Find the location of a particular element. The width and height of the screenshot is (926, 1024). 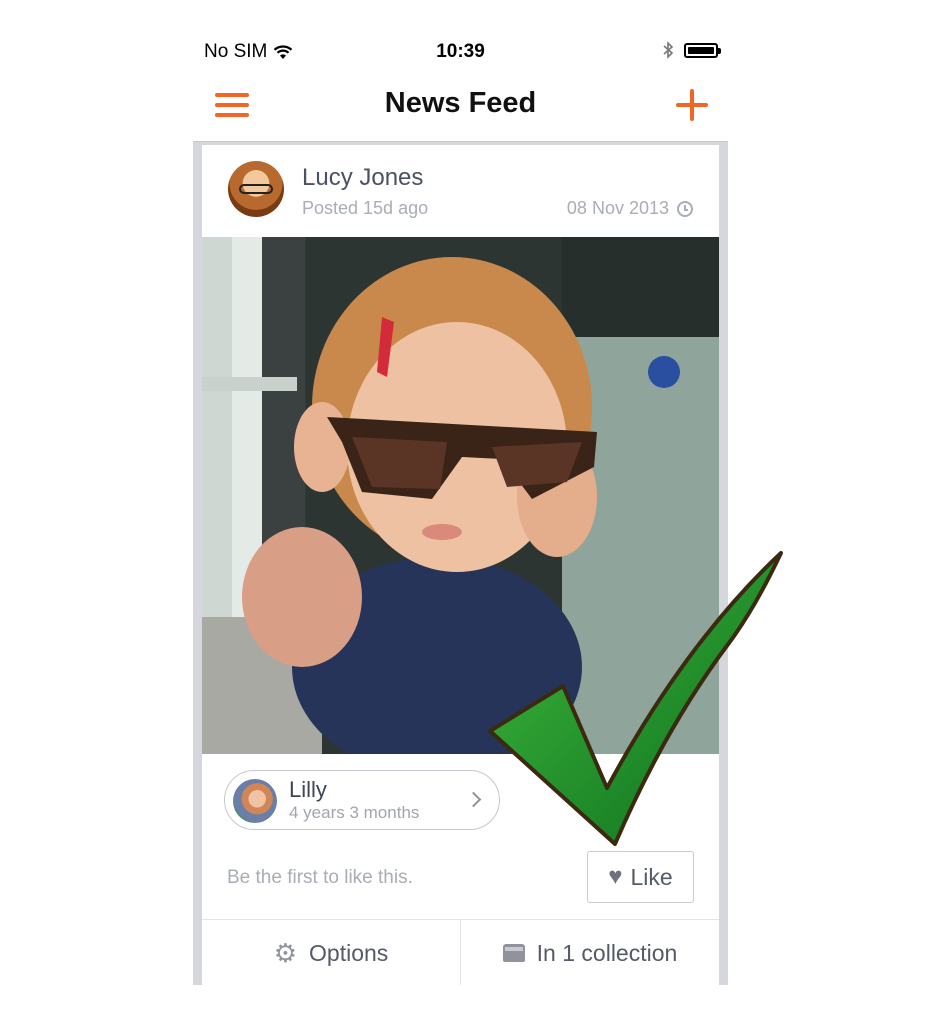

options-label: Options is located at coordinates (349, 952).